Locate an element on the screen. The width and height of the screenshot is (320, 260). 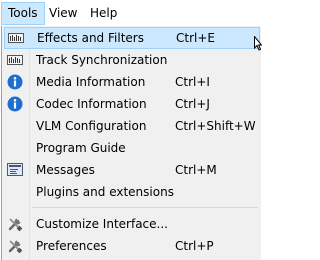
menu-item-label: Messages is located at coordinates (65, 170).